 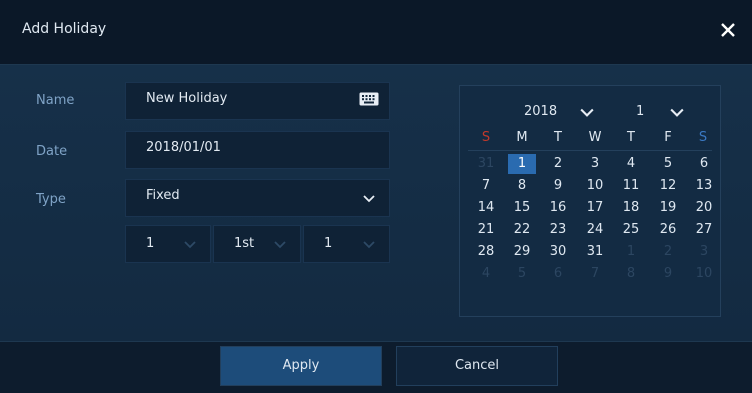 What do you see at coordinates (668, 230) in the screenshot?
I see `calendar-day: 26` at bounding box center [668, 230].